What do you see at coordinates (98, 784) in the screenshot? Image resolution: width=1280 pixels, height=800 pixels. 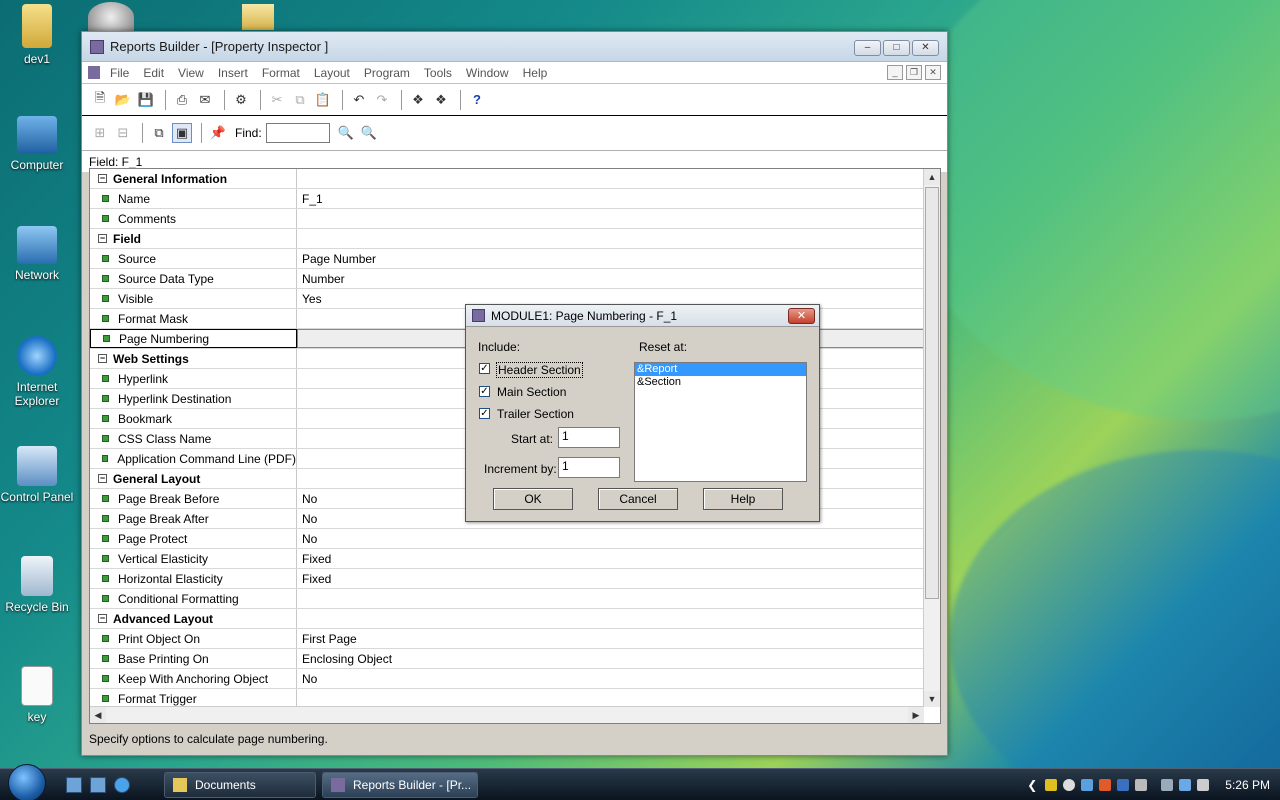 I see `switch-windows-icon` at bounding box center [98, 784].